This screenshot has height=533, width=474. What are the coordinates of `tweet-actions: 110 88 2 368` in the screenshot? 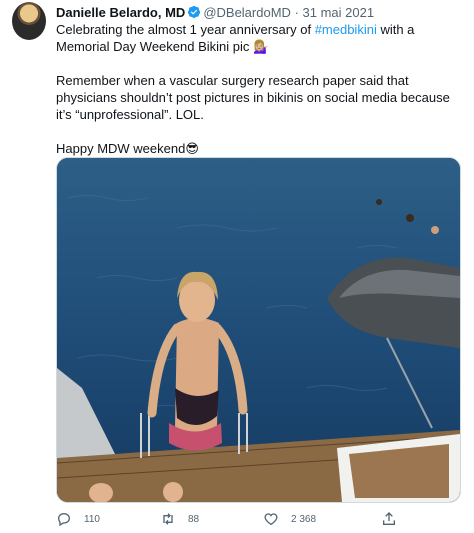 It's located at (256, 520).